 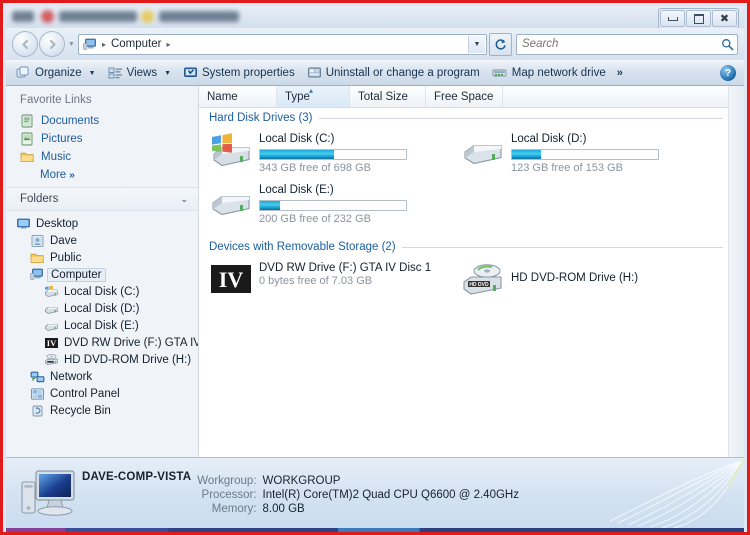 I want to click on tree-item-local-disk-d: Local Disk (D:), so click(x=102, y=308).